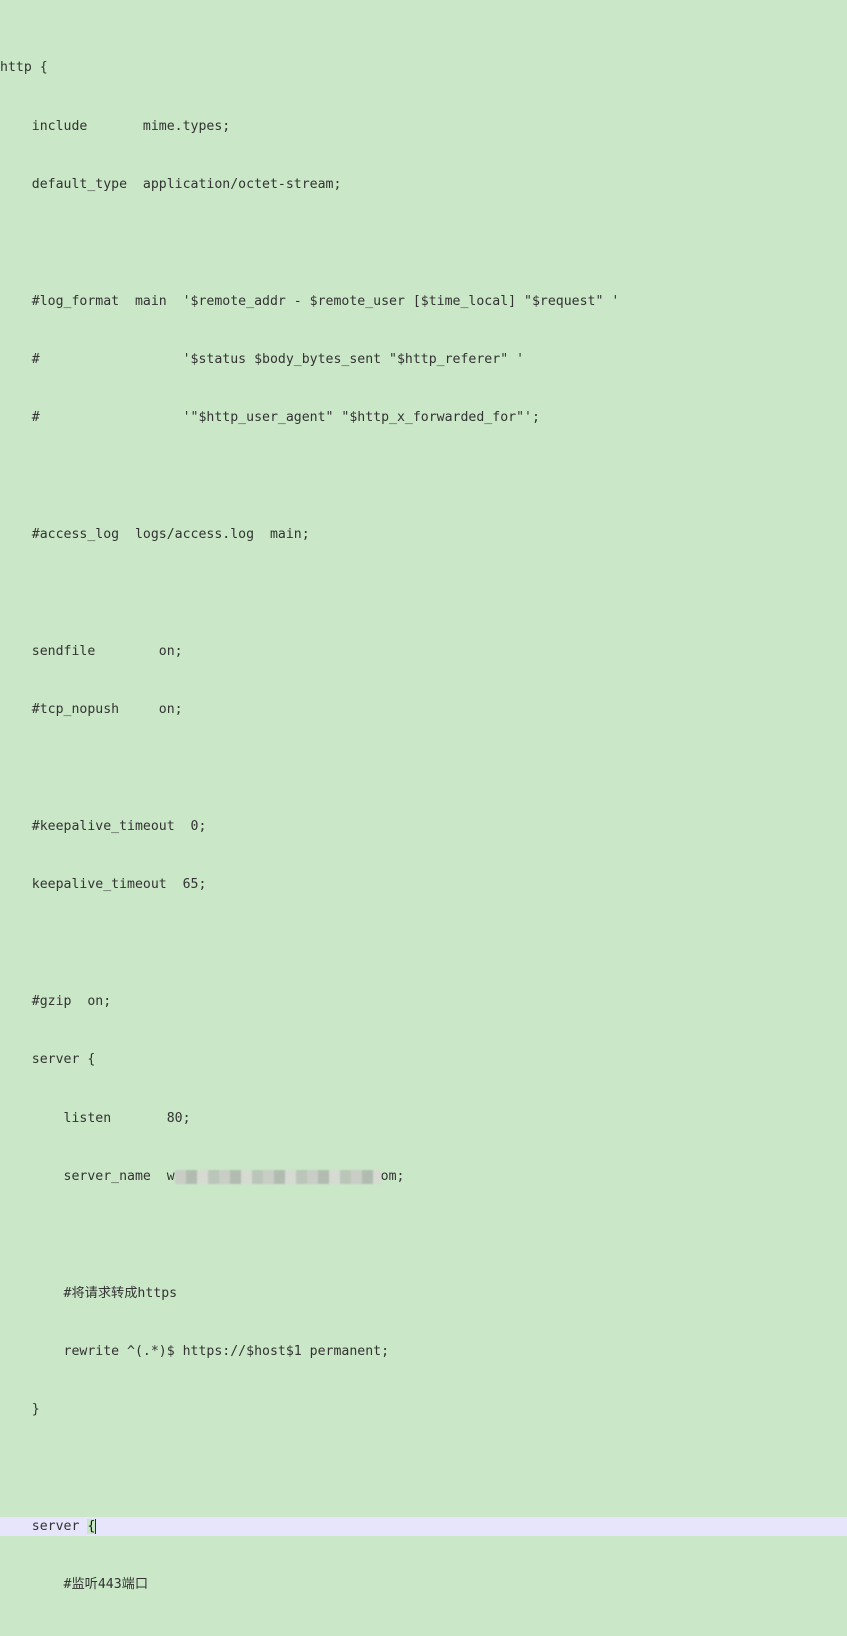 The image size is (847, 1636). I want to click on code-text: #gzip on;, so click(55, 1001).